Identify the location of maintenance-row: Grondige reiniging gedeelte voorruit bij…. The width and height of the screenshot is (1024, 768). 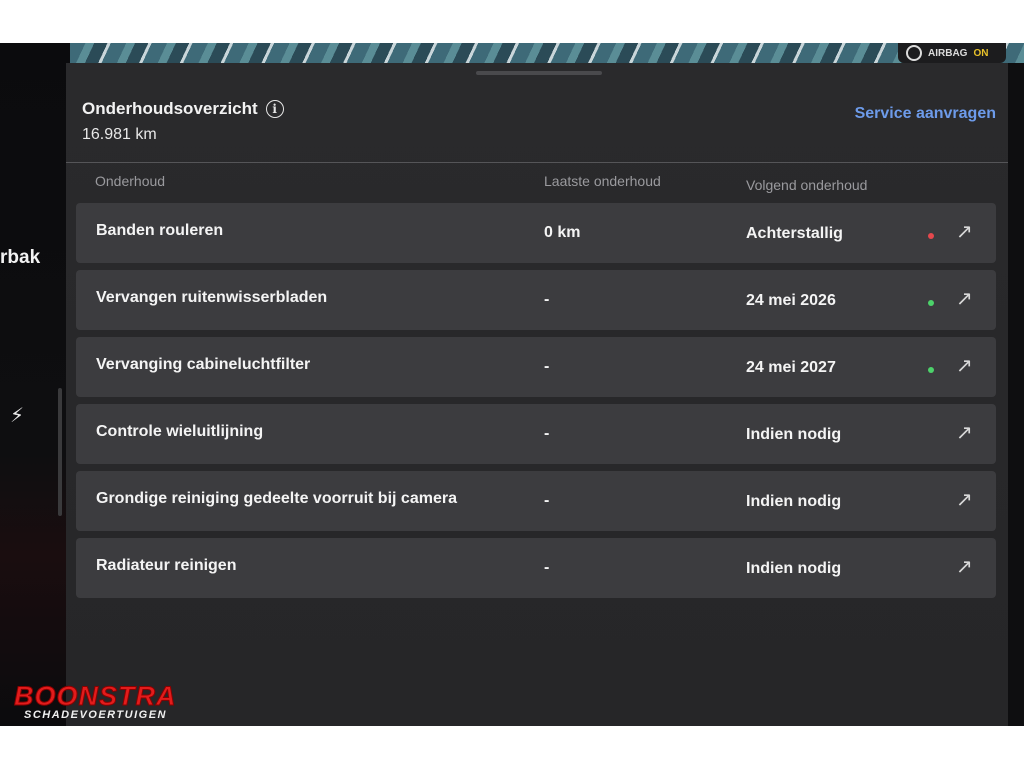
(536, 501).